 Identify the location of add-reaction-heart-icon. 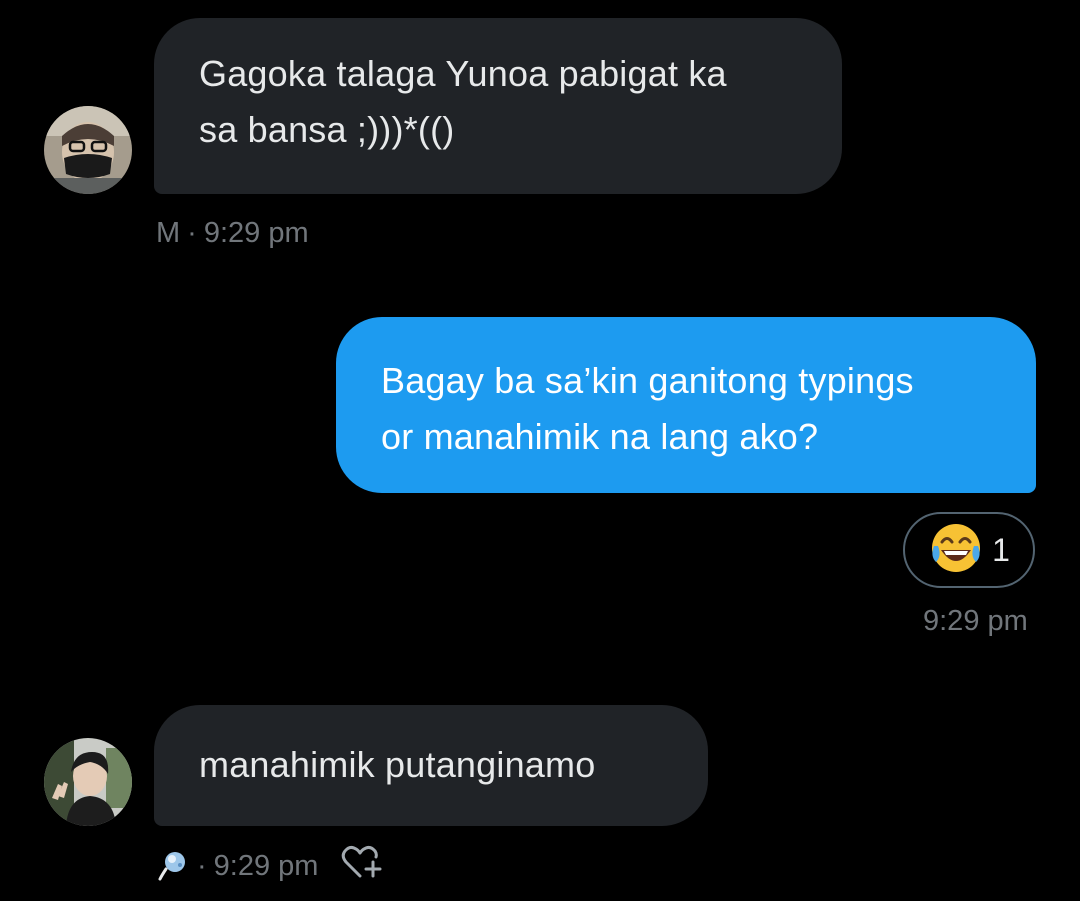
(362, 866).